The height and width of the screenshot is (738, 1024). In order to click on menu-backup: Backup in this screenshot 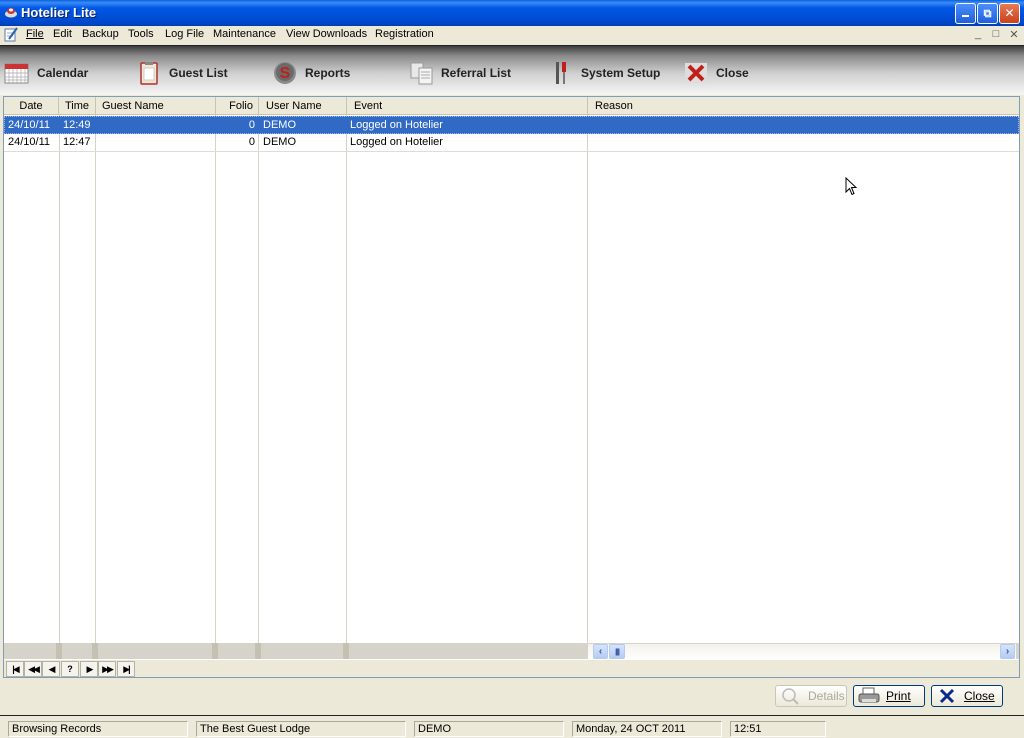, I will do `click(100, 34)`.